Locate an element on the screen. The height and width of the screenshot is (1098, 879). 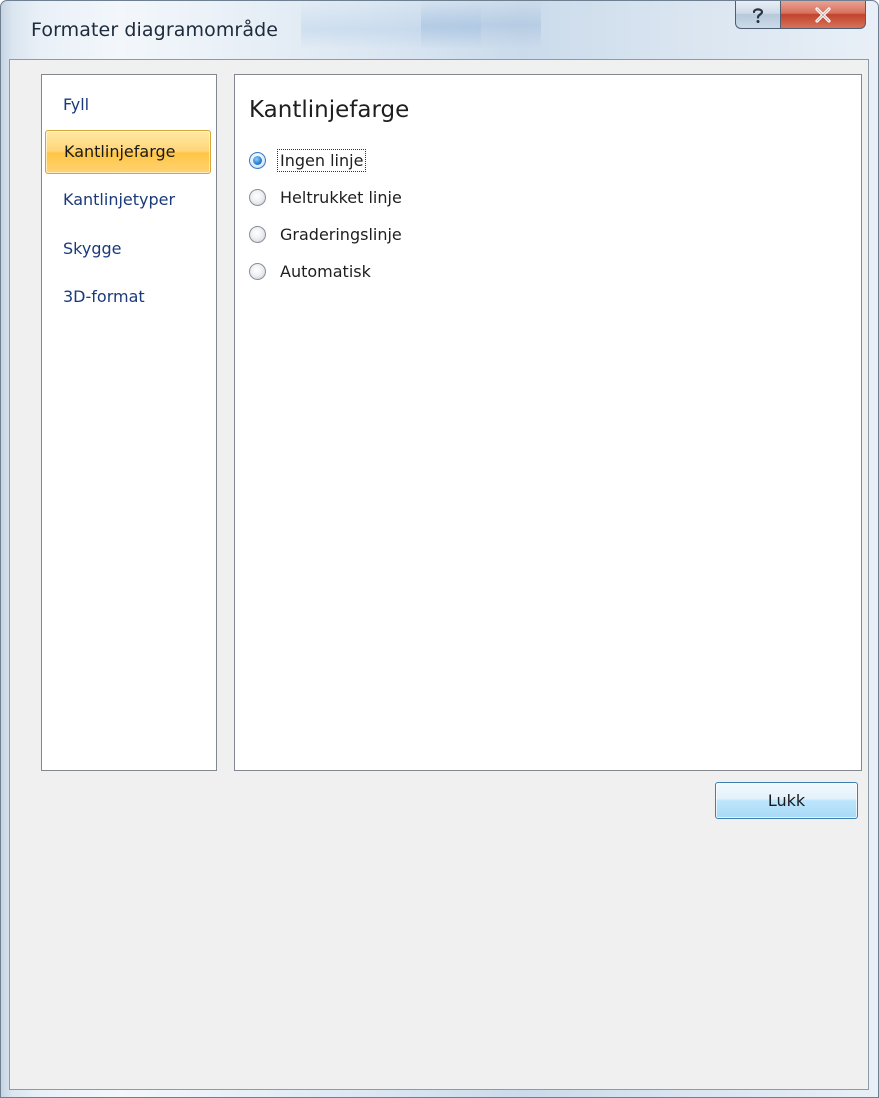
help-icon is located at coordinates (758, 15).